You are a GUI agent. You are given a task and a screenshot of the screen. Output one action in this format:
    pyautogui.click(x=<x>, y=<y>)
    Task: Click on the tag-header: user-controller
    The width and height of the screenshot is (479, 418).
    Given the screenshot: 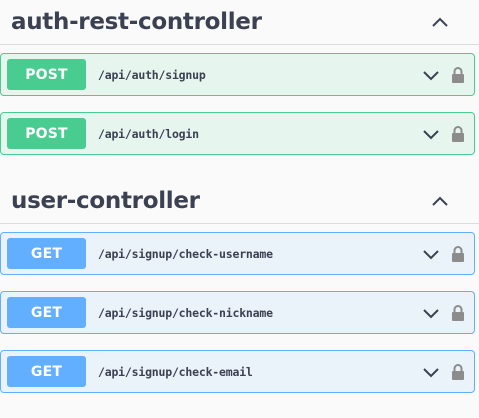 What is the action you would take?
    pyautogui.click(x=239, y=201)
    